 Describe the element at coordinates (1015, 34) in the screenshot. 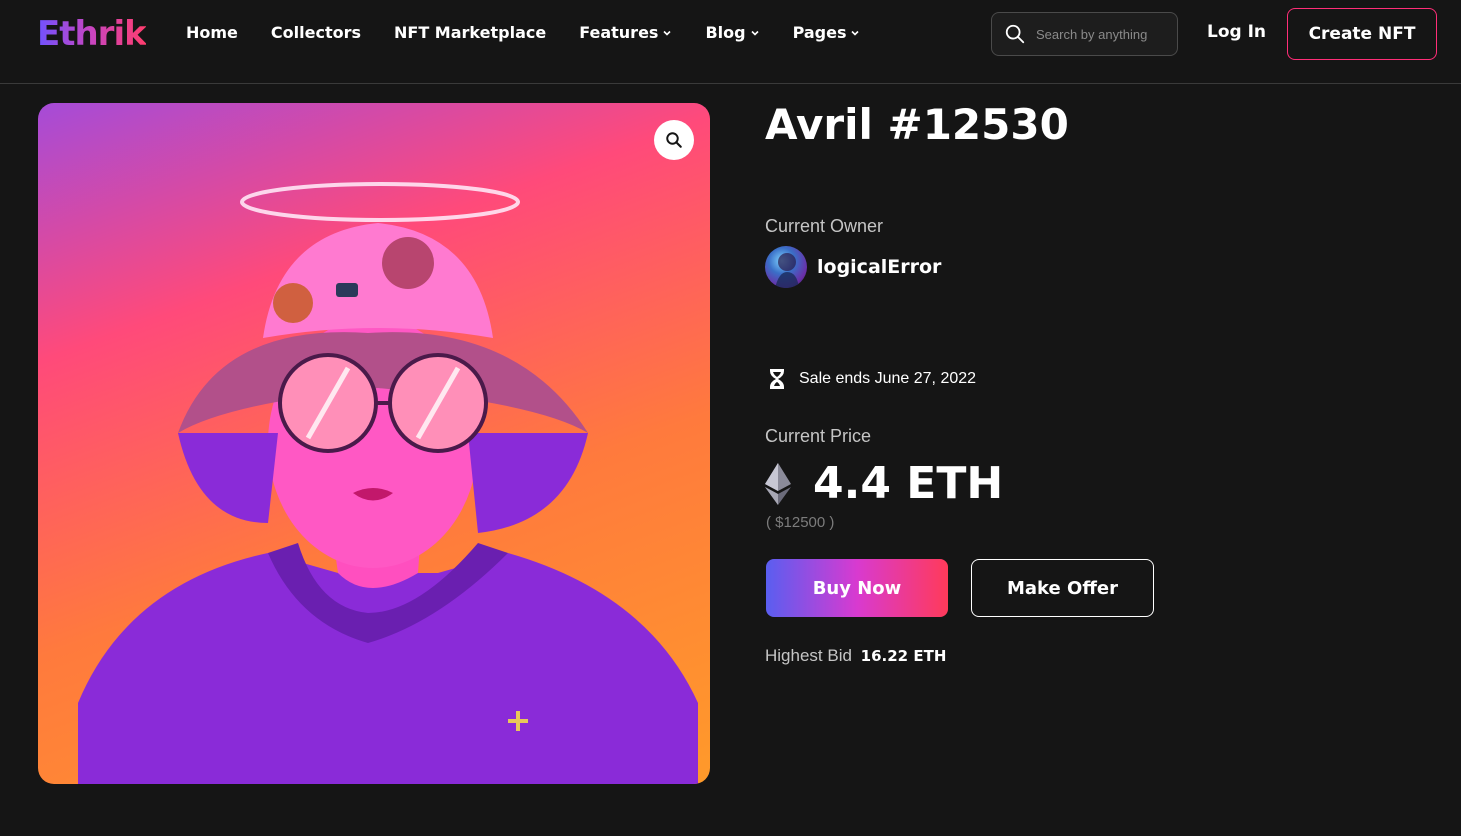

I see `search-icon` at that location.